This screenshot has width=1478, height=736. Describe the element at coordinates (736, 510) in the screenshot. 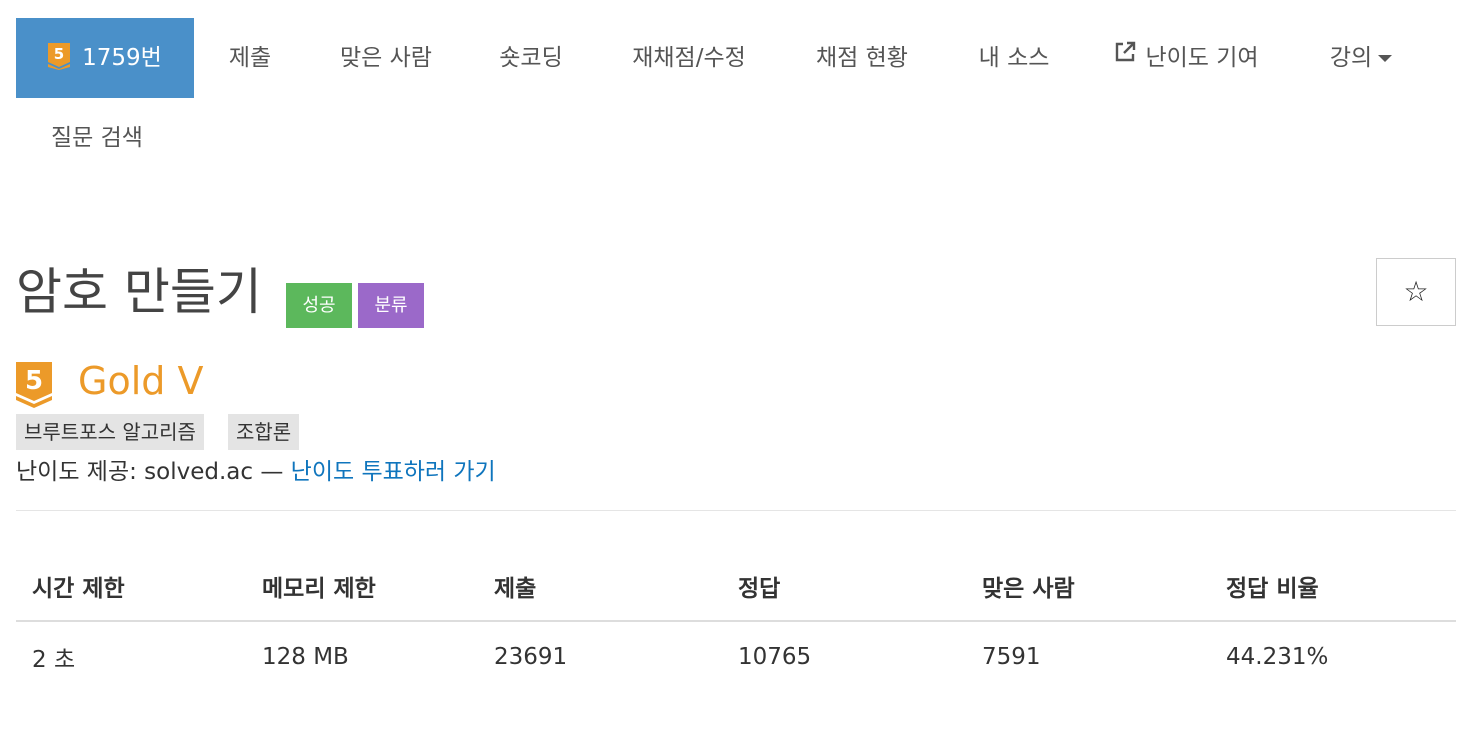

I see `divider` at that location.